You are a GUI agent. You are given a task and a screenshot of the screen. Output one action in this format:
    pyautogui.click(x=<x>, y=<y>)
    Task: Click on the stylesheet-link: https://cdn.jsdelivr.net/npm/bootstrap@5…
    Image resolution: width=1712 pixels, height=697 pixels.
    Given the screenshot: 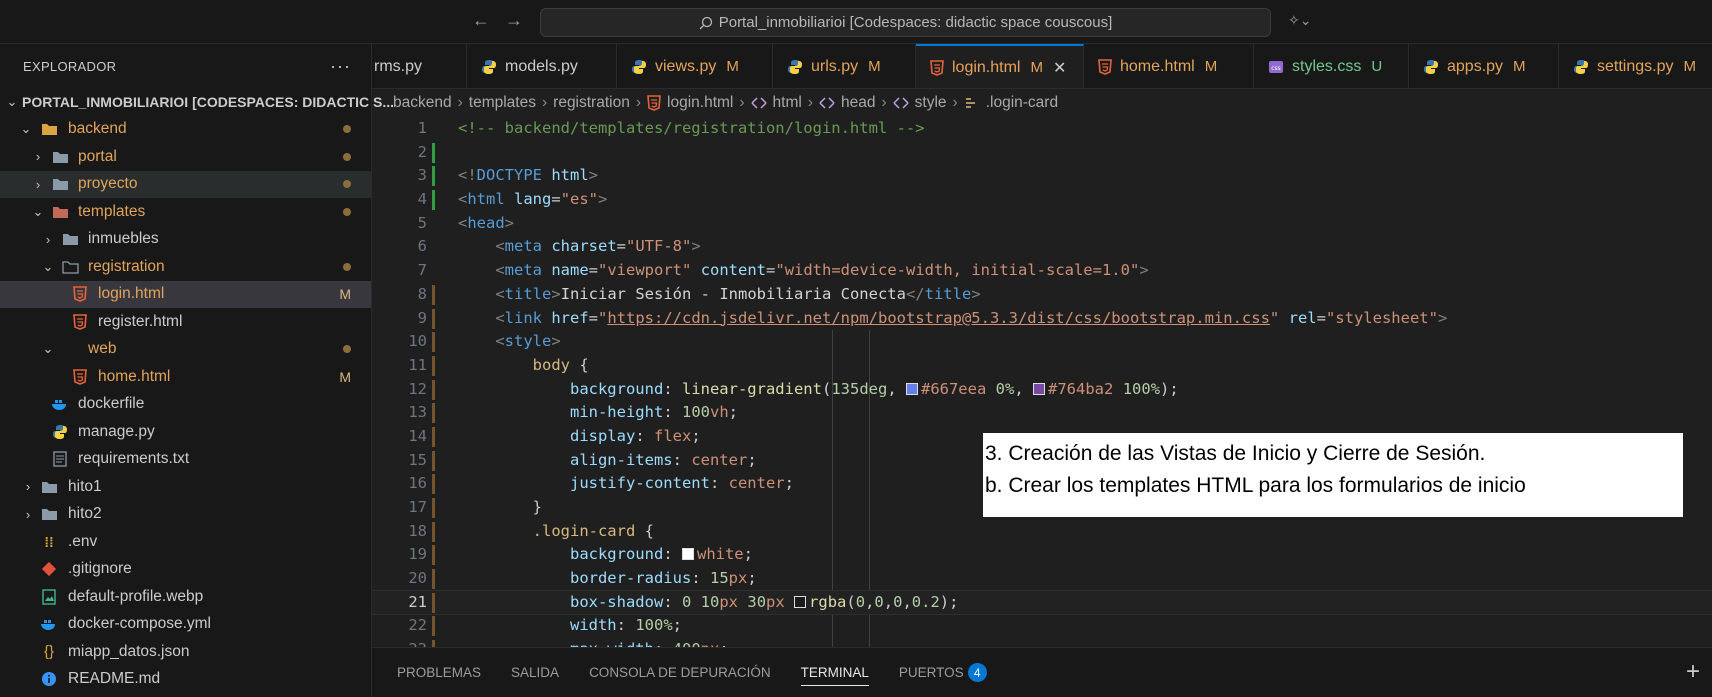 What is the action you would take?
    pyautogui.click(x=938, y=318)
    